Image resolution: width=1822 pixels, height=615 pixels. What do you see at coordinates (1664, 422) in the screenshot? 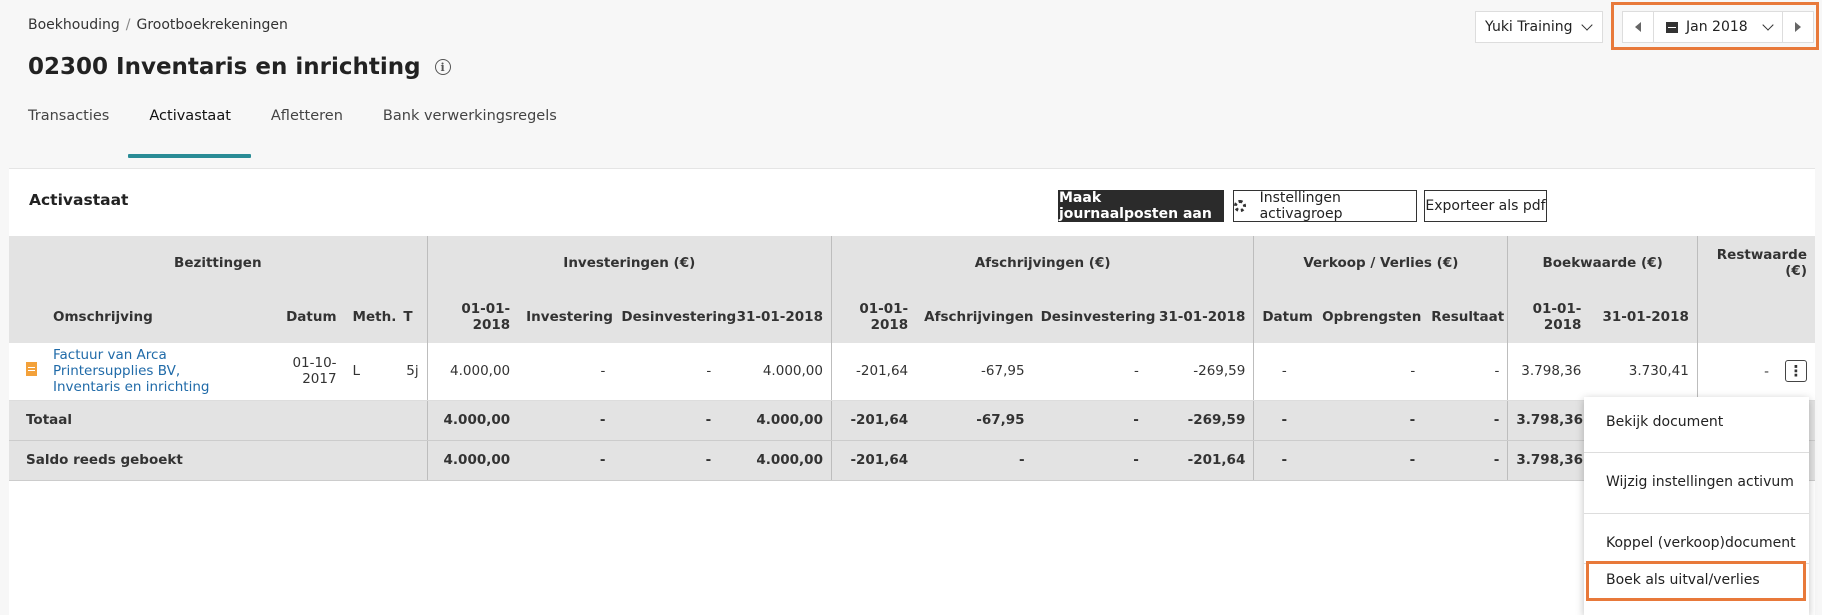
I see `menu-item-view-document: Bekijk document` at bounding box center [1664, 422].